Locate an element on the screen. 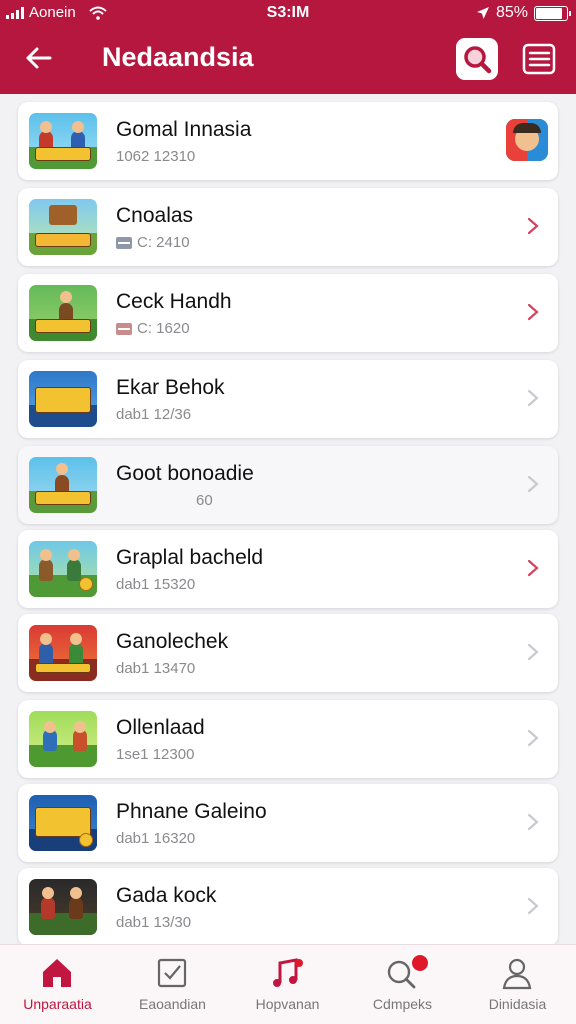 The width and height of the screenshot is (576, 1024). home-icon is located at coordinates (57, 973).